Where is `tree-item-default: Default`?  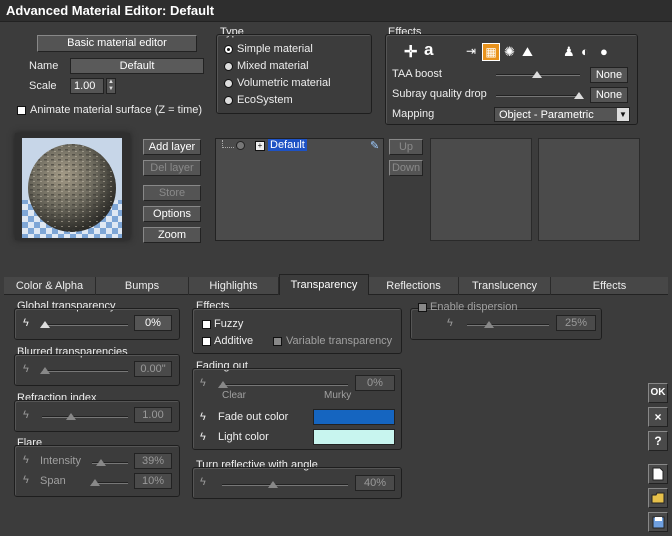
tree-item-default: Default is located at coordinates (287, 145).